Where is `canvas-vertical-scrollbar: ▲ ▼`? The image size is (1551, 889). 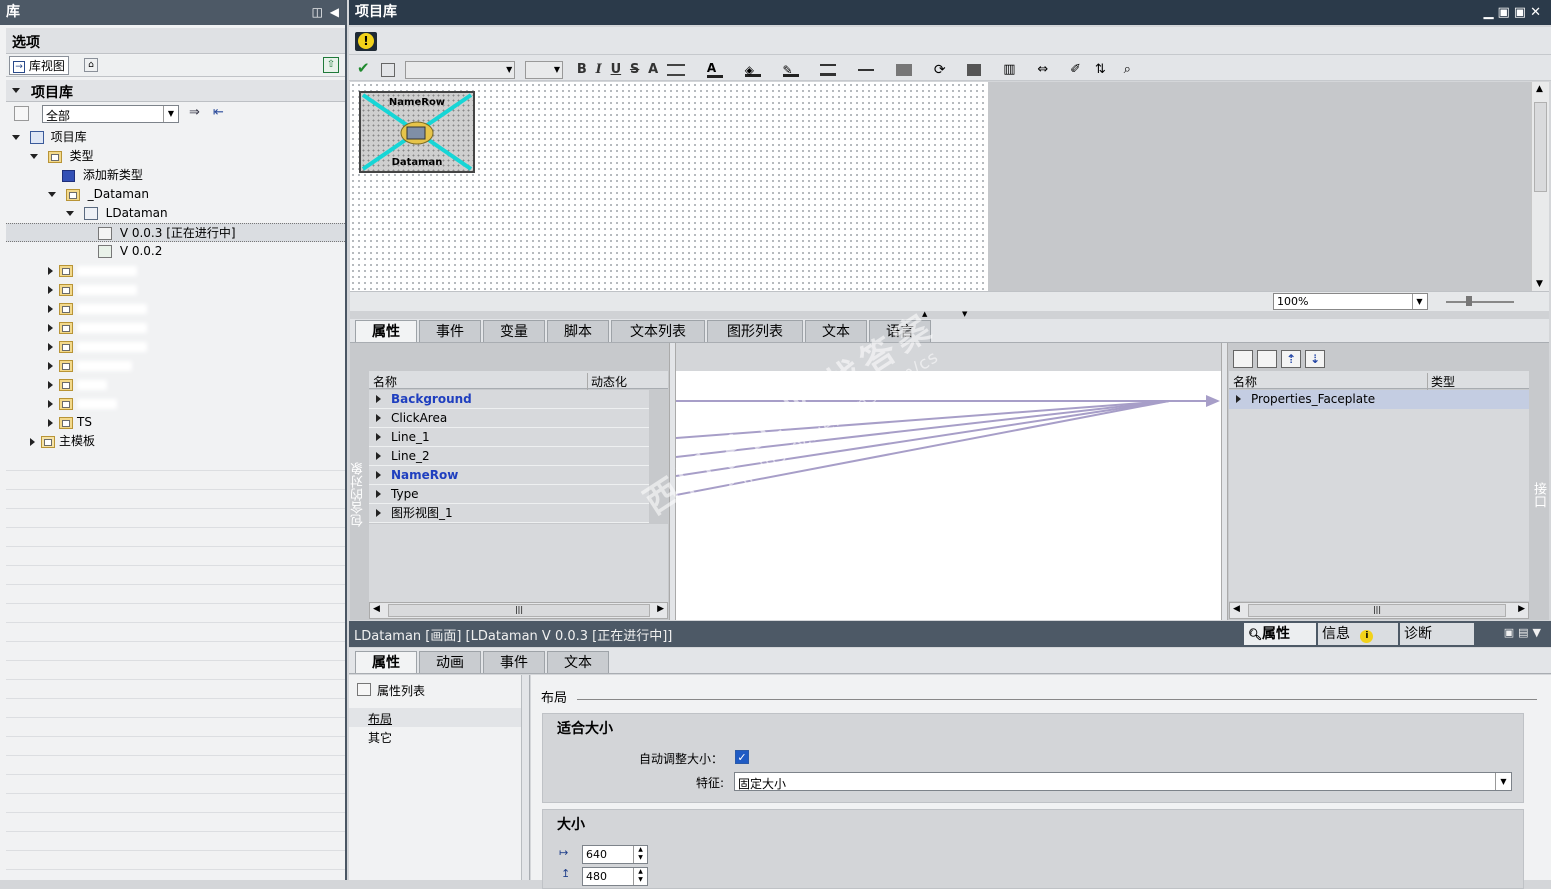
canvas-vertical-scrollbar: ▲ ▼ is located at coordinates (1540, 186).